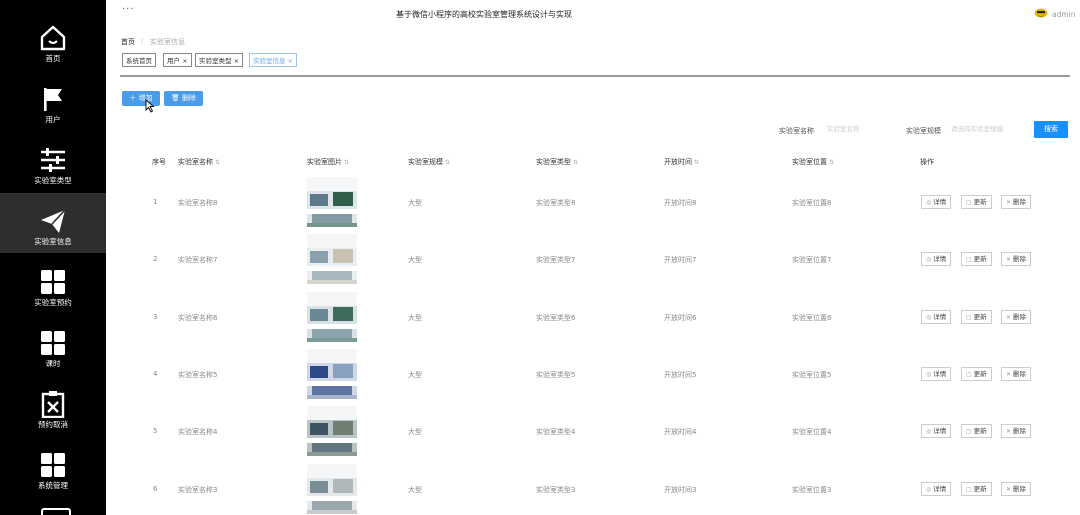 This screenshot has height=515, width=1080. I want to click on sidebar-item-user: 用户, so click(53, 101).